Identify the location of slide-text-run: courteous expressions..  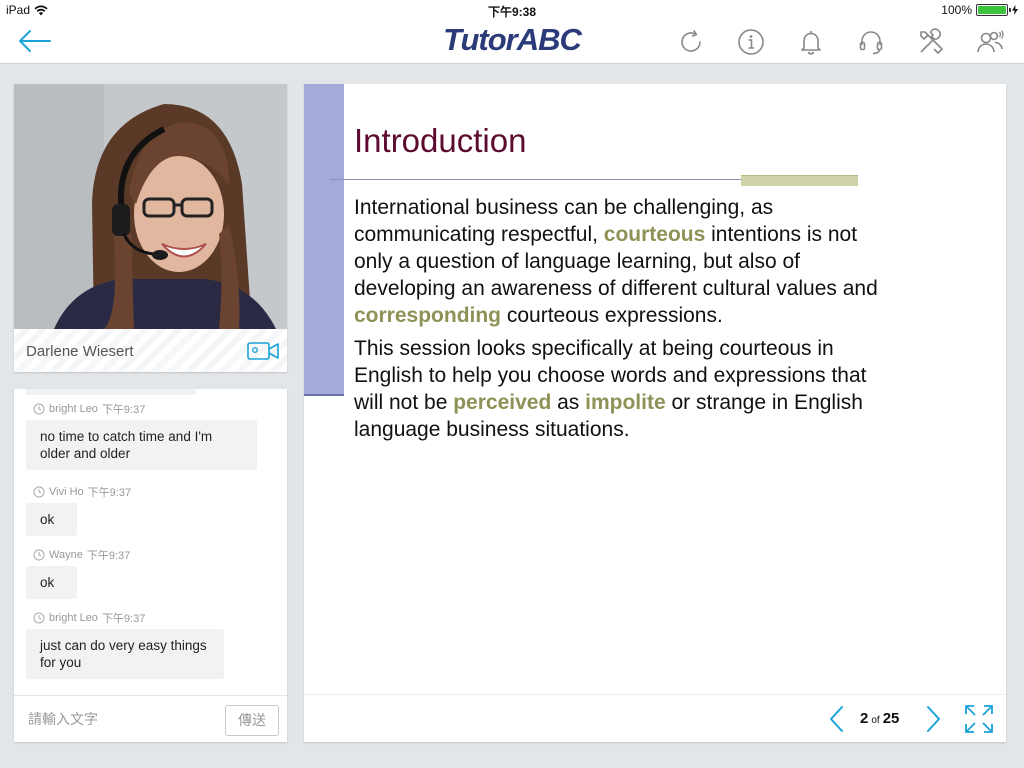
(612, 315).